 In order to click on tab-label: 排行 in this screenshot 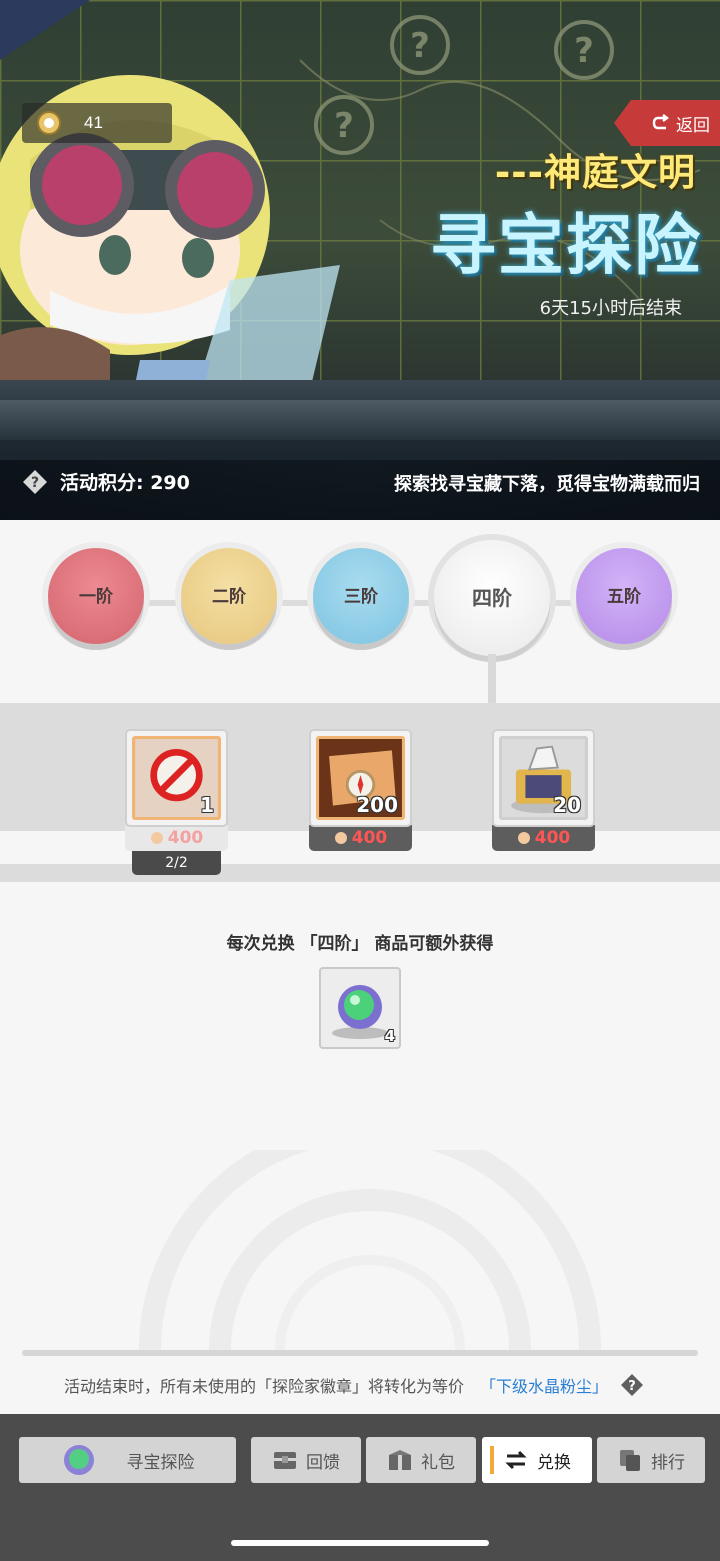, I will do `click(668, 1462)`.